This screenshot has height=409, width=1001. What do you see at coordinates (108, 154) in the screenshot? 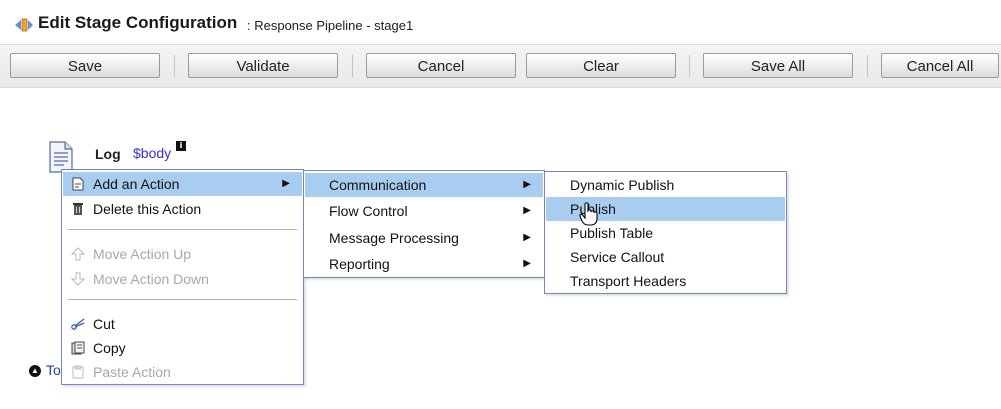
I see `action-name: Log` at bounding box center [108, 154].